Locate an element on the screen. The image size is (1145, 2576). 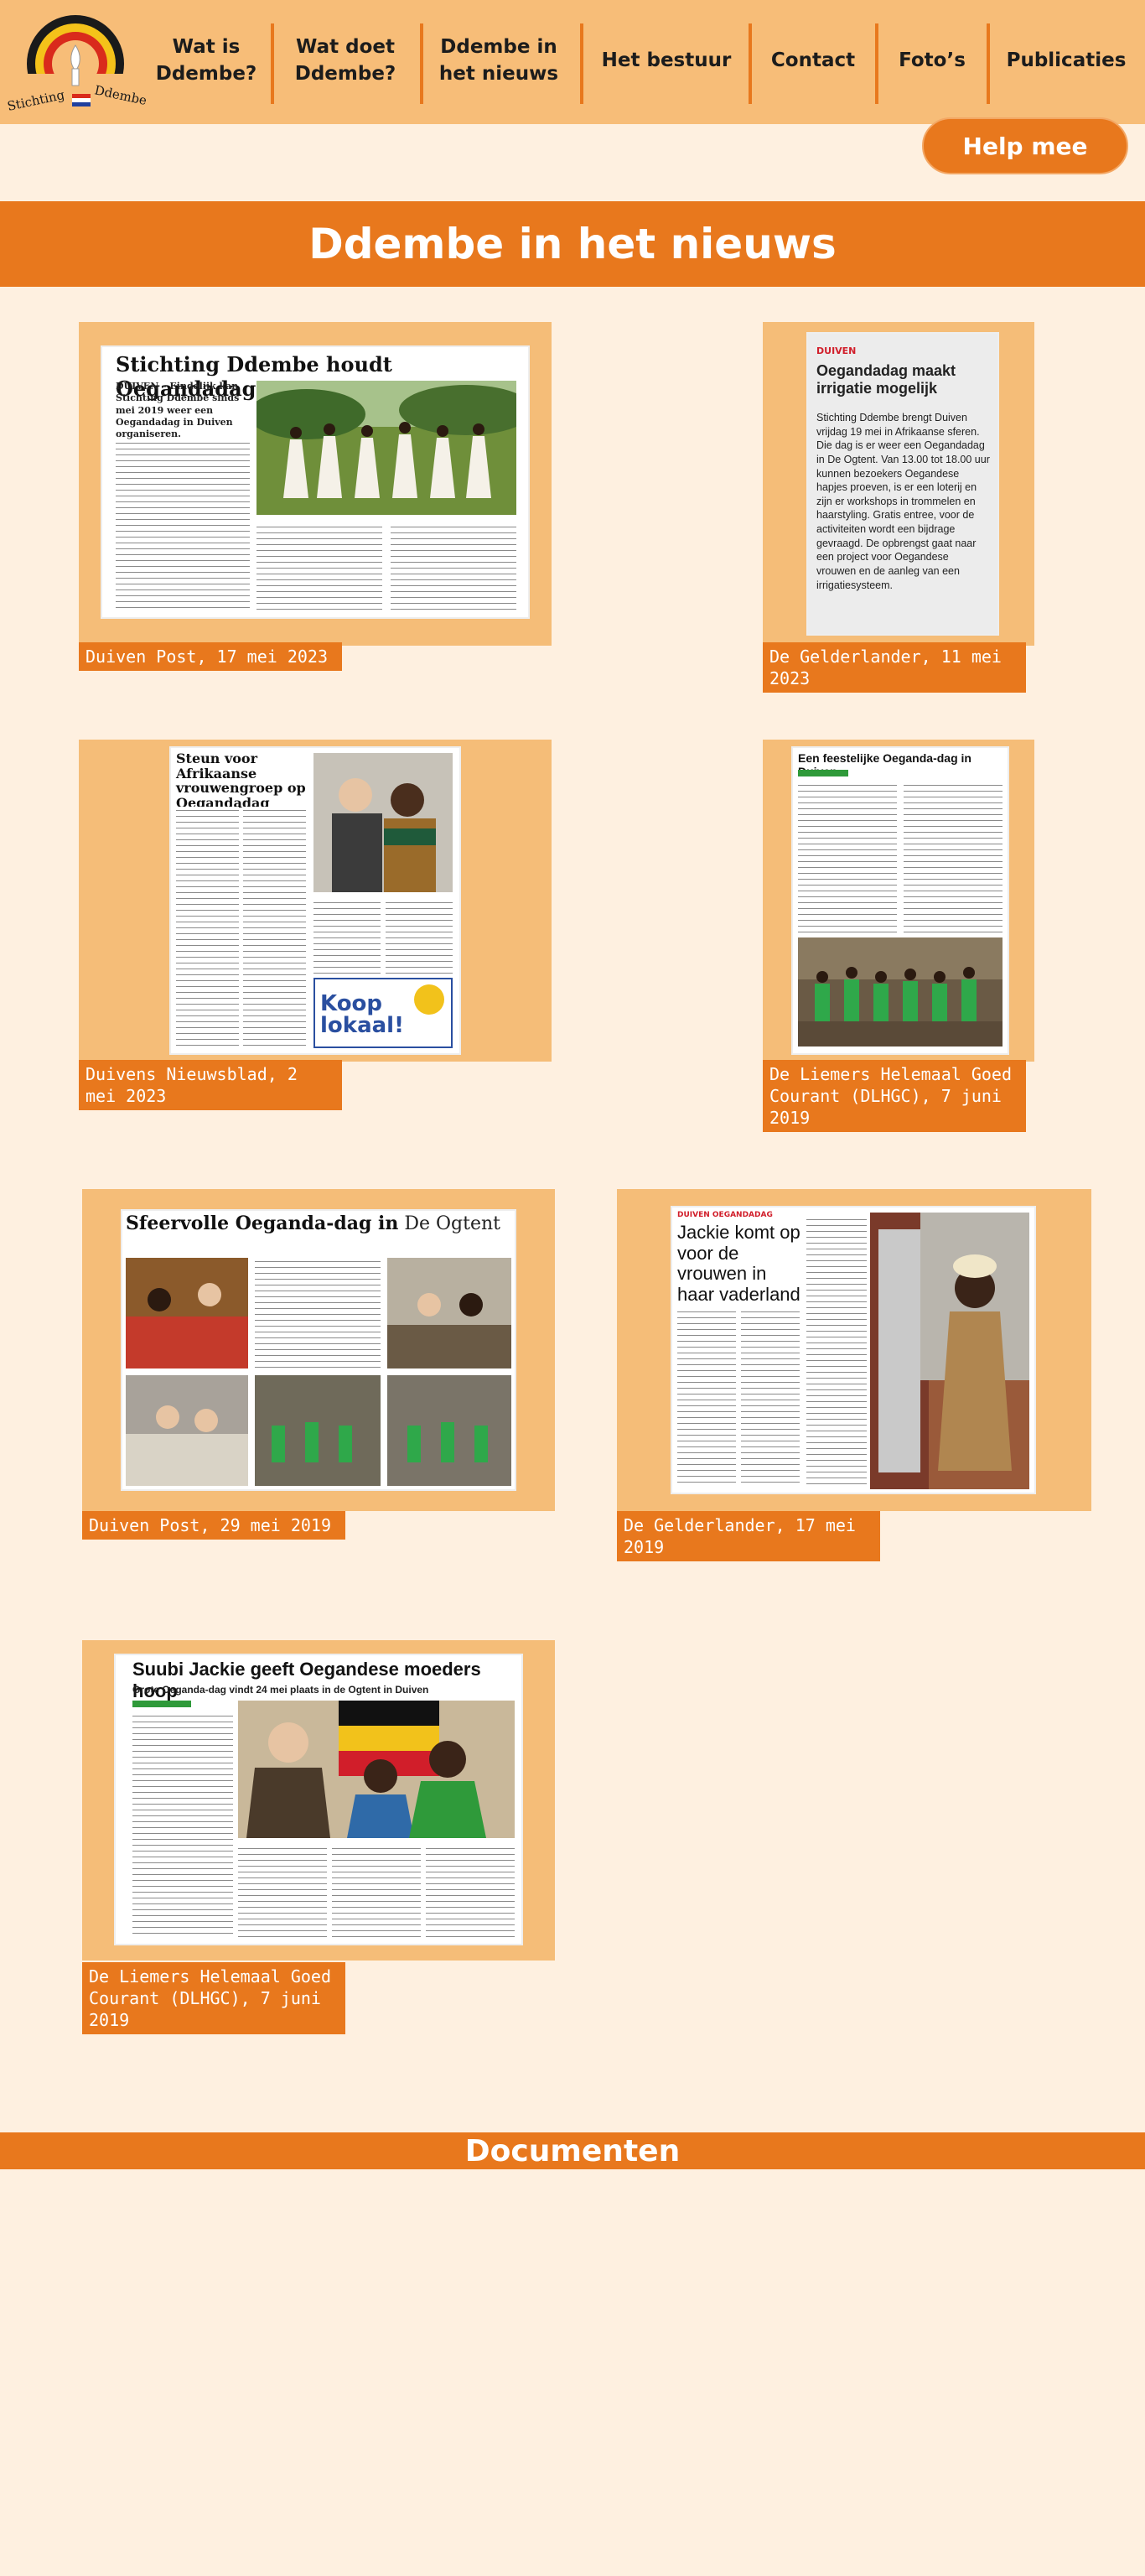
nav-label: Wat doet is located at coordinates (346, 46).